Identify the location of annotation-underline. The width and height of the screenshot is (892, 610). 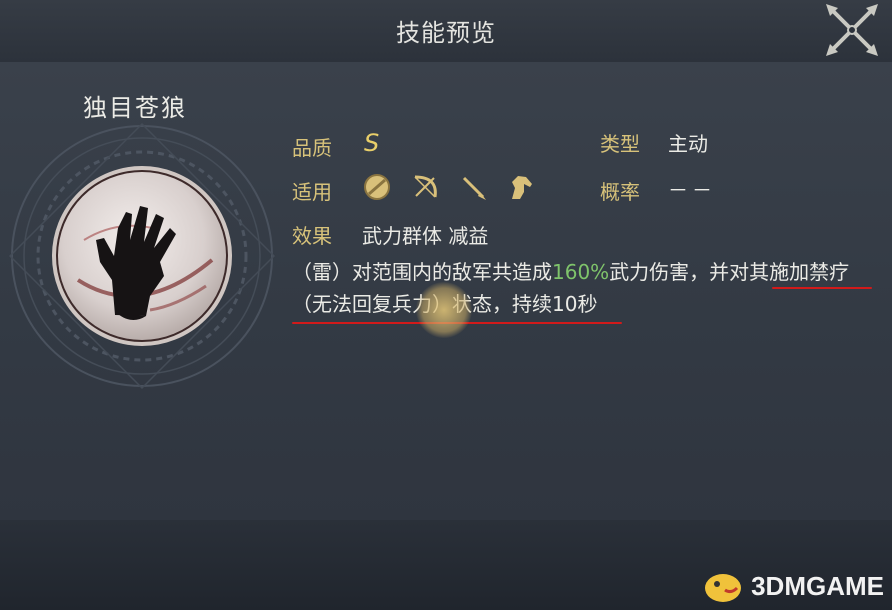
(822, 288).